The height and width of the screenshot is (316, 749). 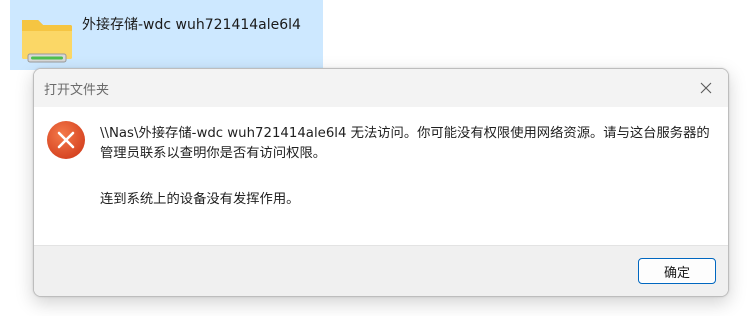 I want to click on dialog-titlebar: 打开文件夹, so click(x=381, y=88).